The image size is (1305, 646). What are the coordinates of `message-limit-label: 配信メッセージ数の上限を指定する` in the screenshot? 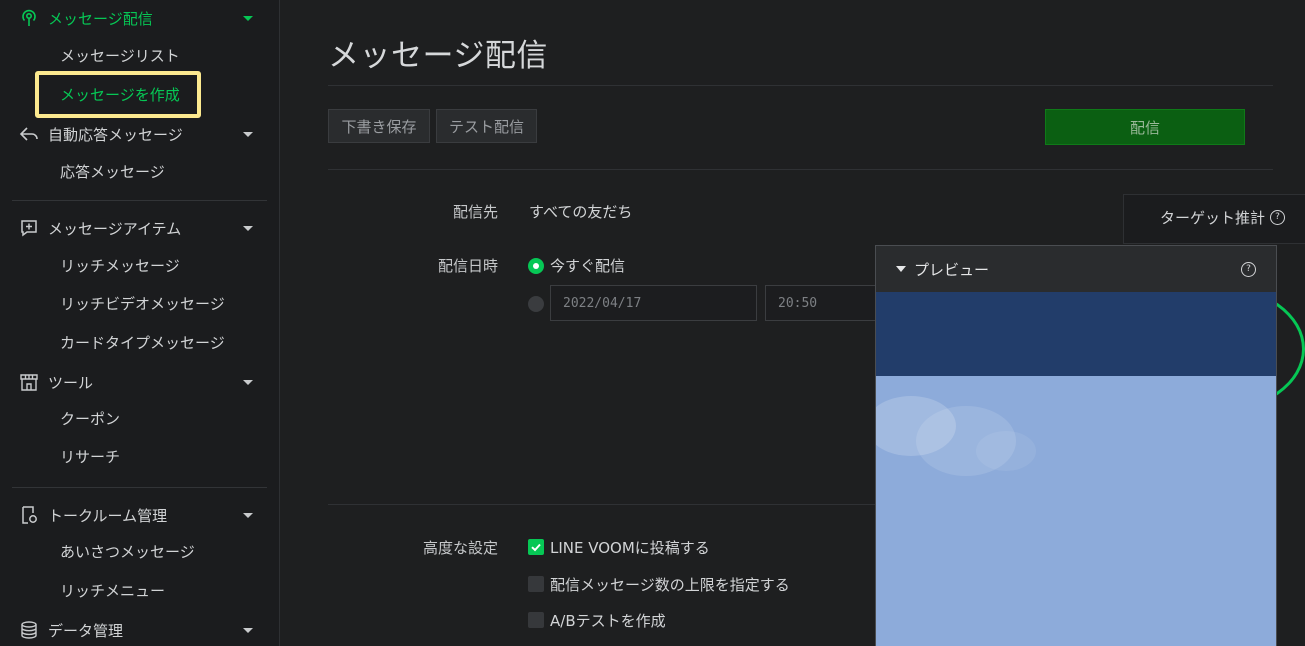 It's located at (670, 585).